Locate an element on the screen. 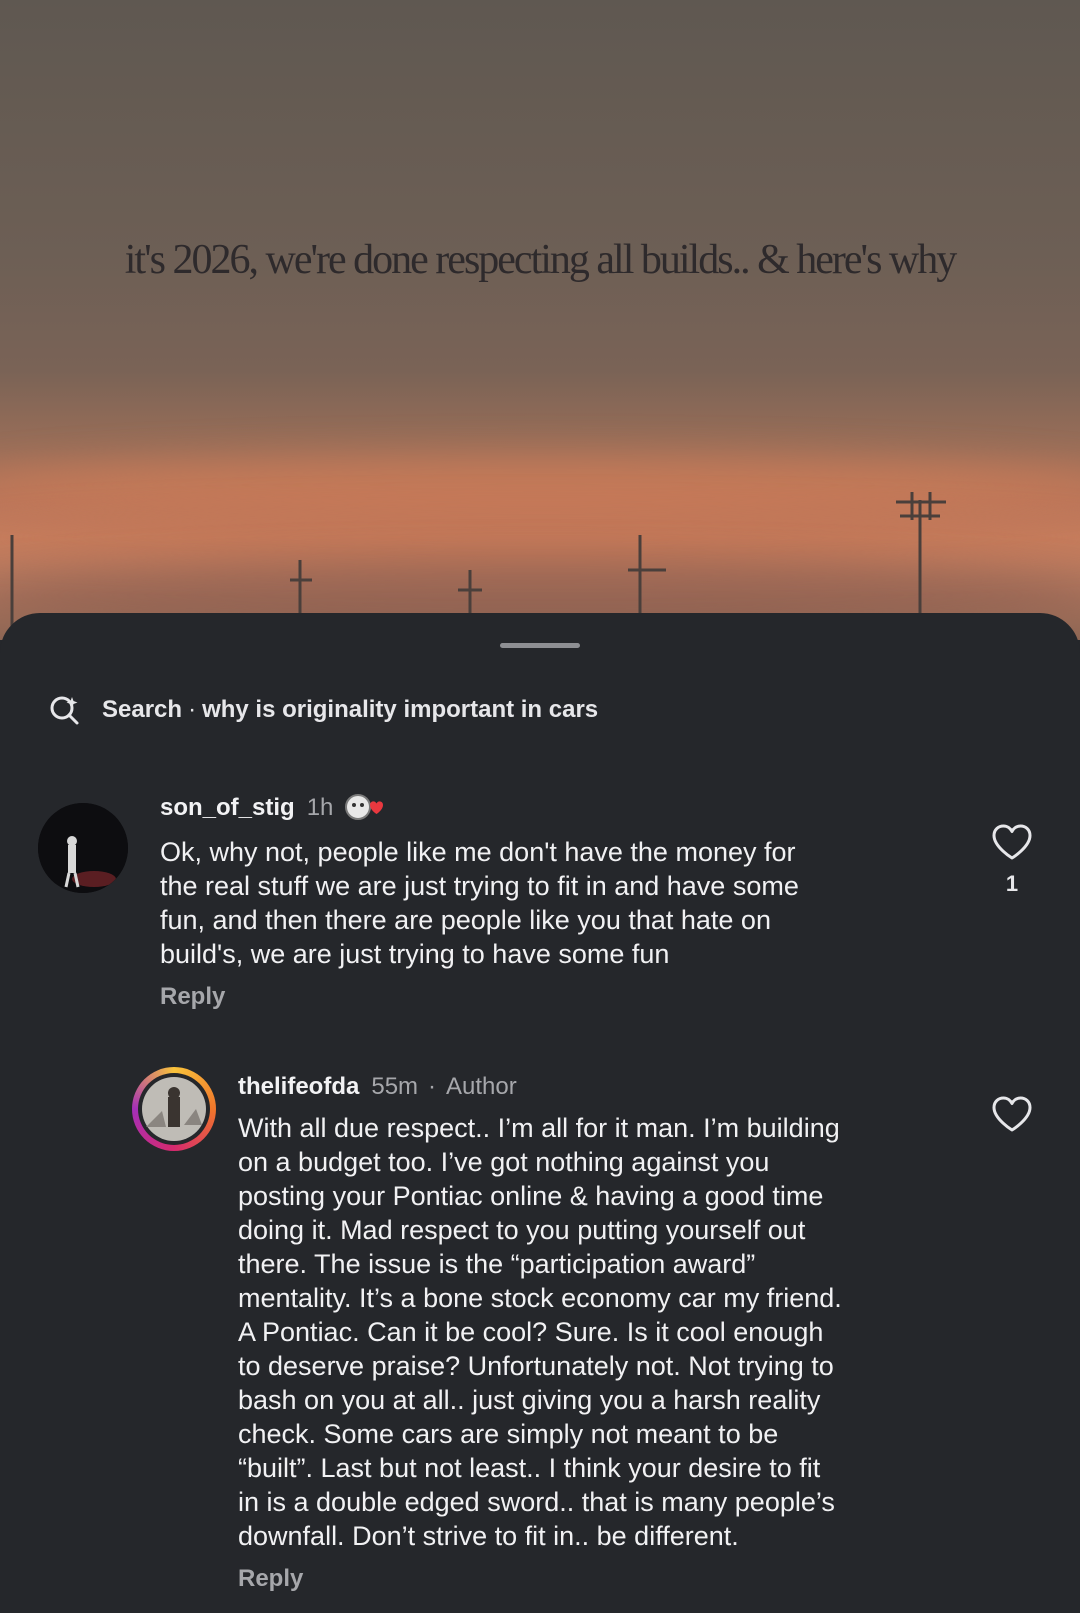  search-sparkle-icon is located at coordinates (64, 710).